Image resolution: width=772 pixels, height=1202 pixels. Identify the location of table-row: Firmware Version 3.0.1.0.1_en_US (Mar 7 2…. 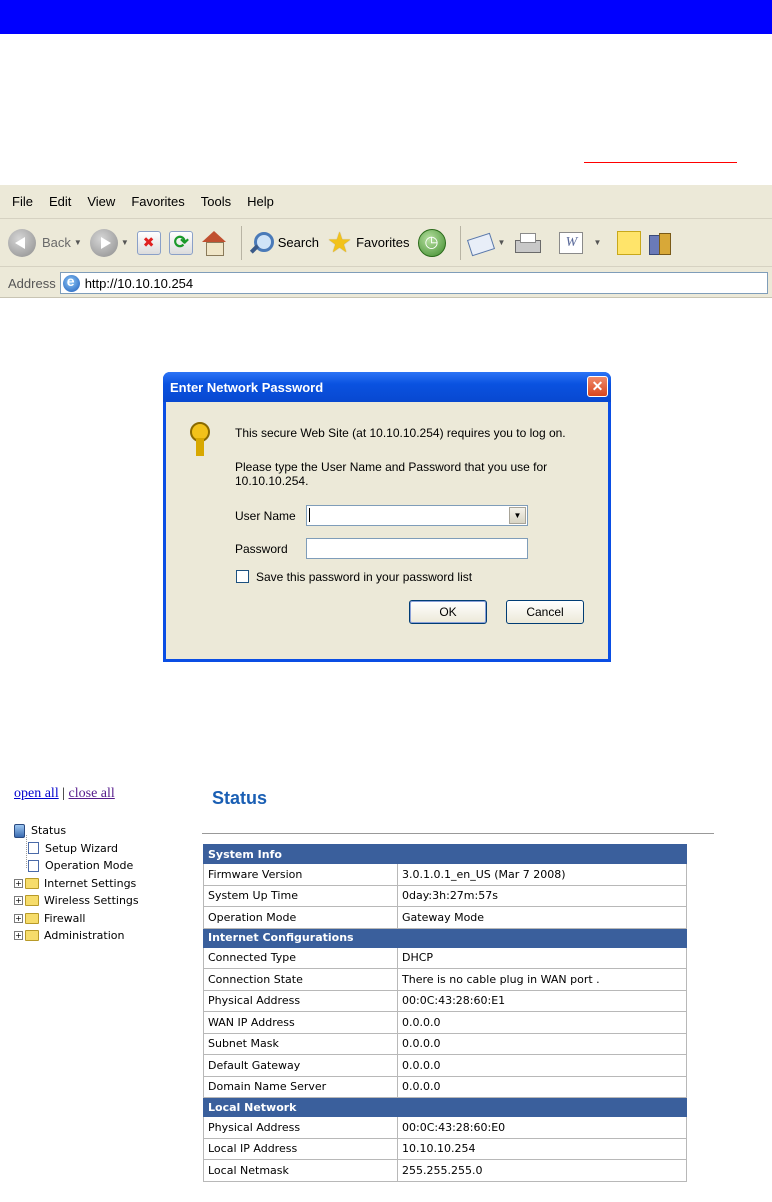
(445, 874).